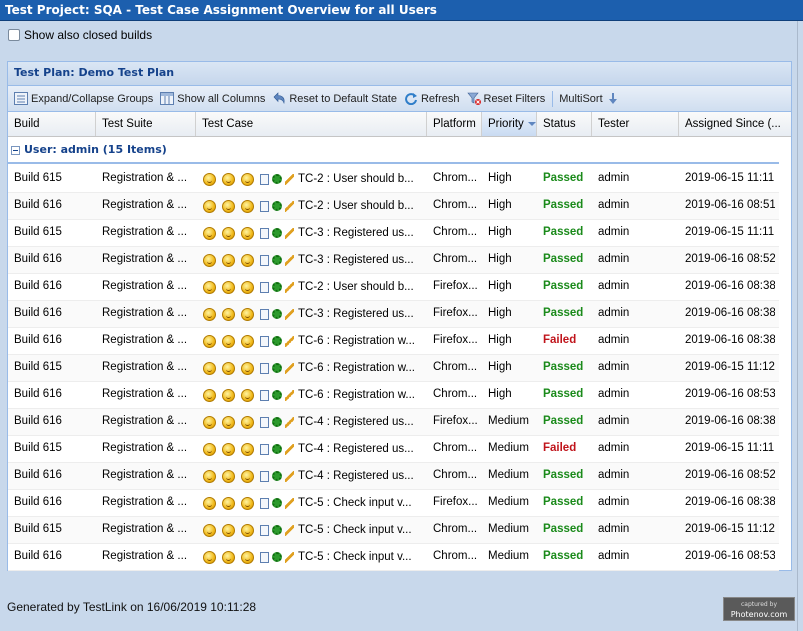 This screenshot has width=803, height=631. I want to click on expand-collapse-groups-button: Expand/Collapse Groups, so click(83, 98).